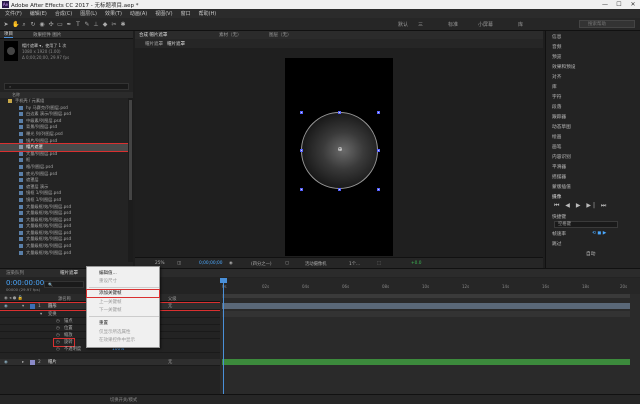 The width and height of the screenshot is (640, 404). What do you see at coordinates (586, 224) in the screenshot?
I see `shortcut-dropdown: 空格键` at bounding box center [586, 224].